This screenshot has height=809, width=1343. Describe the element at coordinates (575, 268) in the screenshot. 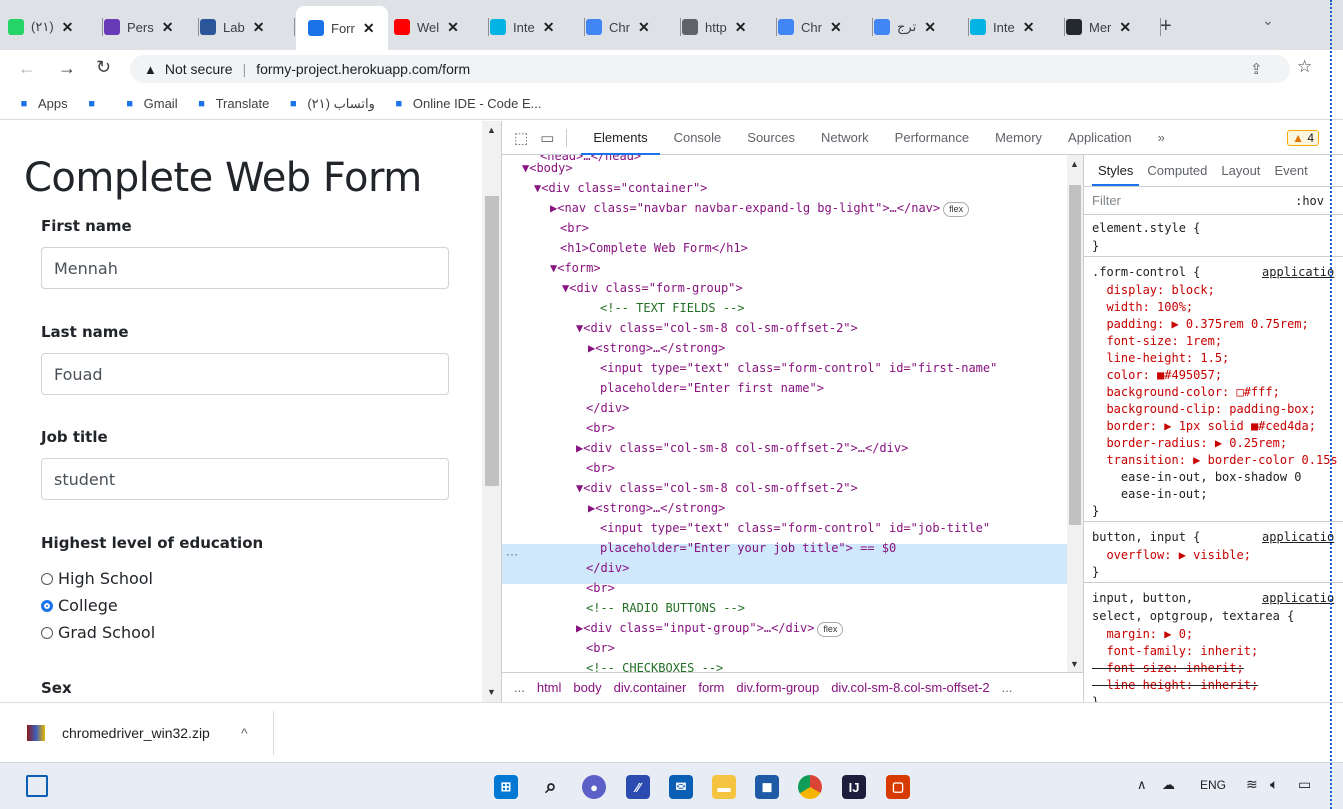

I see `dom-node-line: ▼<form>` at that location.